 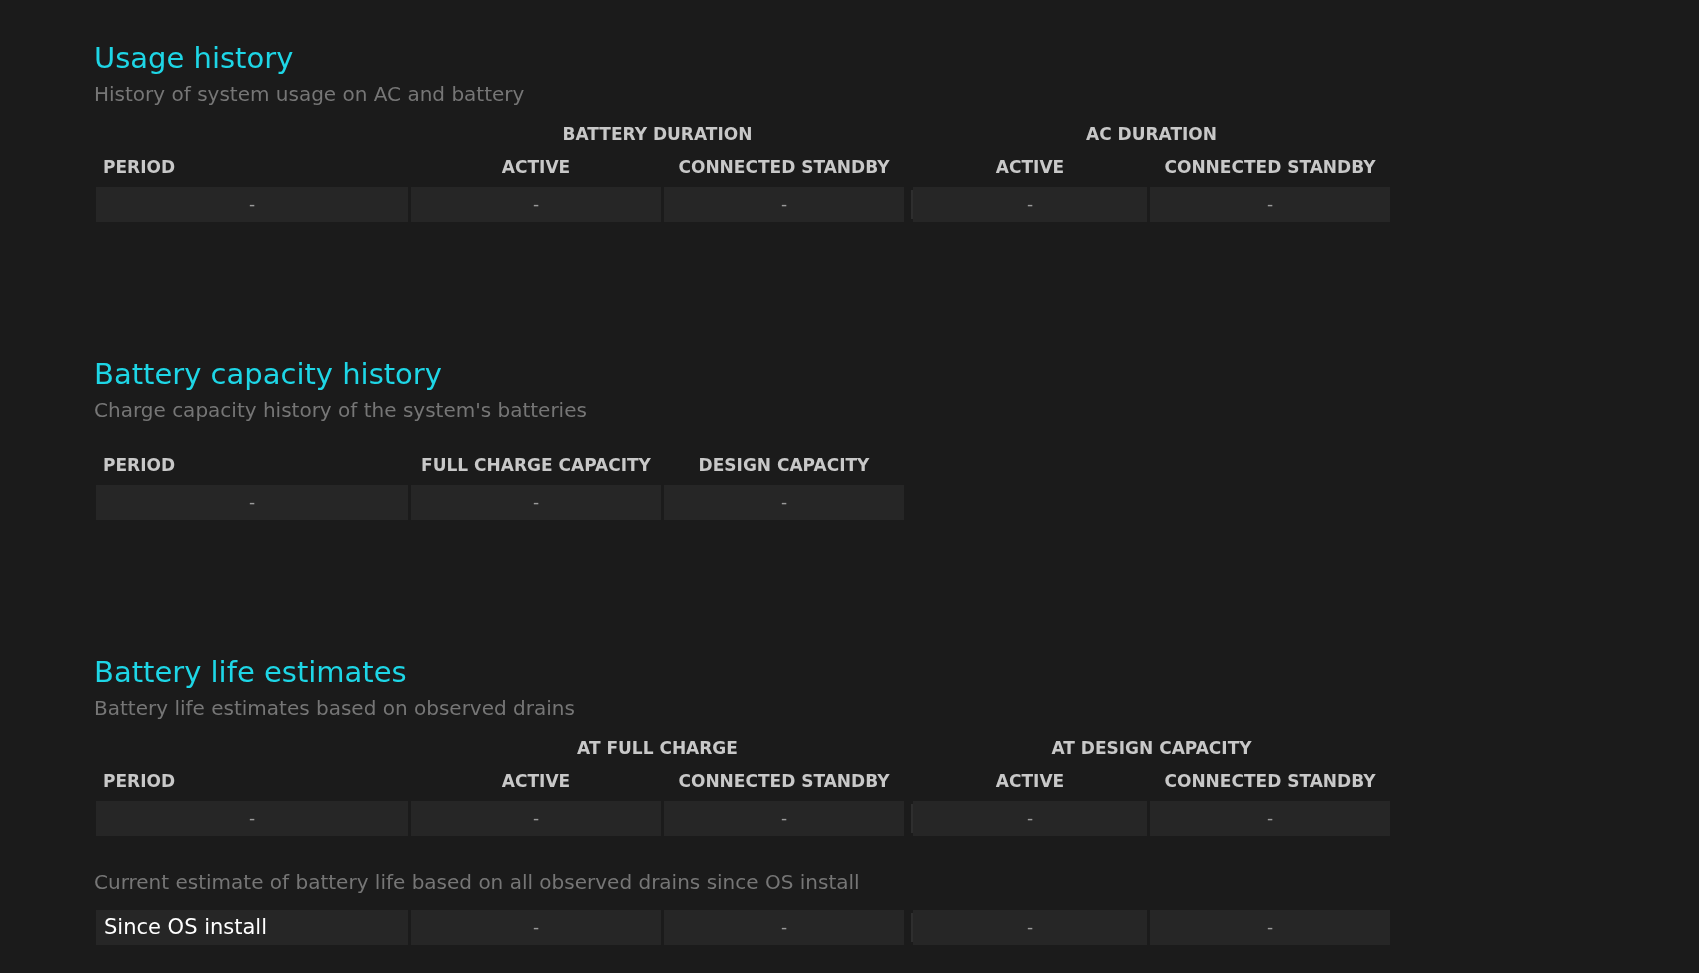 I want to click on section-subtitle: Charge capacity history of the system's batteries, so click(x=341, y=410).